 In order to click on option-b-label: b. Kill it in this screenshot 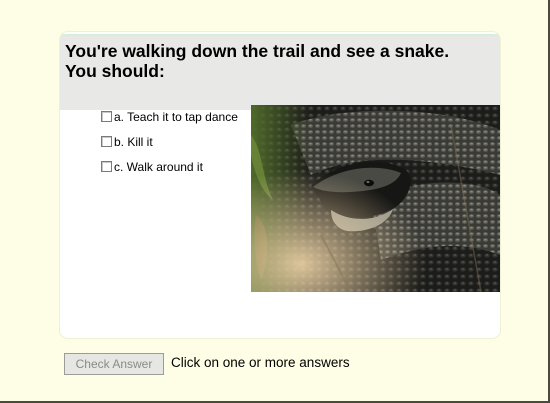, I will do `click(133, 142)`.